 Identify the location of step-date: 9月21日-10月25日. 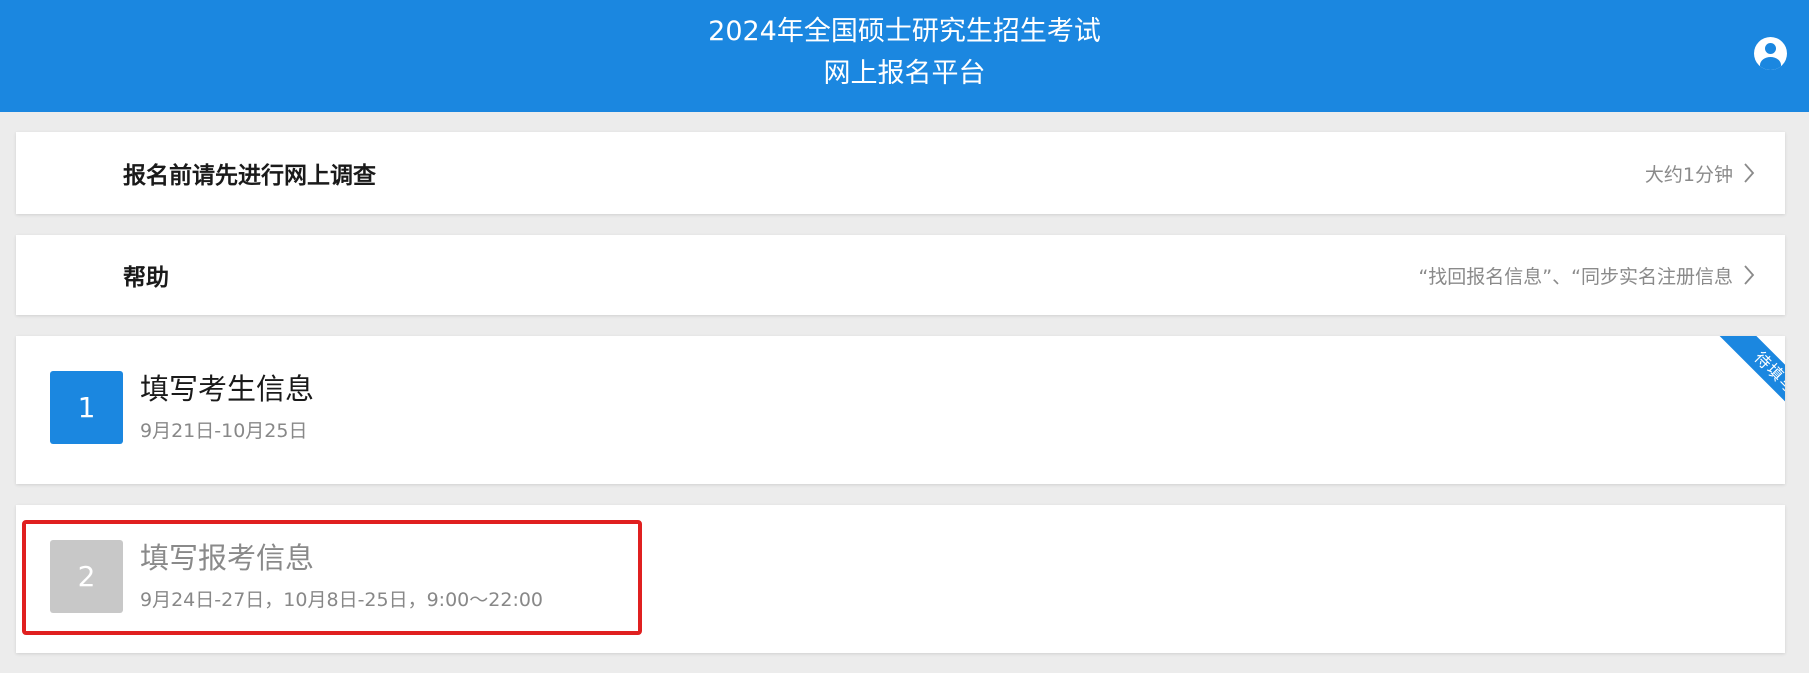
(224, 431).